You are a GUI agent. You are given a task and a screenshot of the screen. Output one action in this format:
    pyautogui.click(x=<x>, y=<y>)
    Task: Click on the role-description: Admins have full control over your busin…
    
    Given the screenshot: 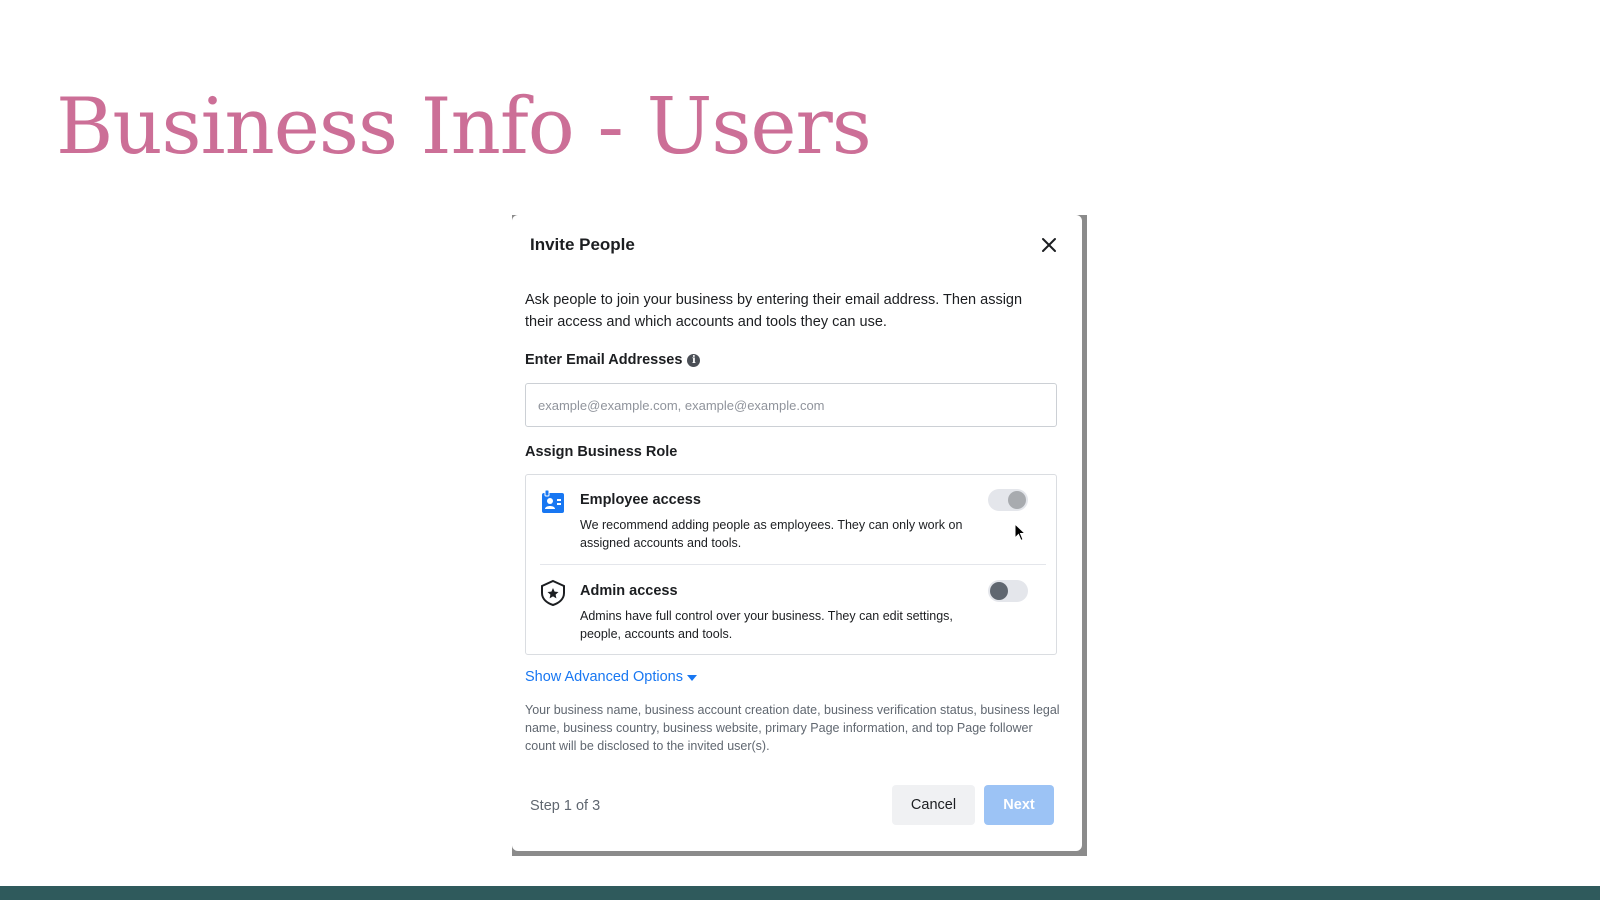 What is the action you would take?
    pyautogui.click(x=766, y=625)
    